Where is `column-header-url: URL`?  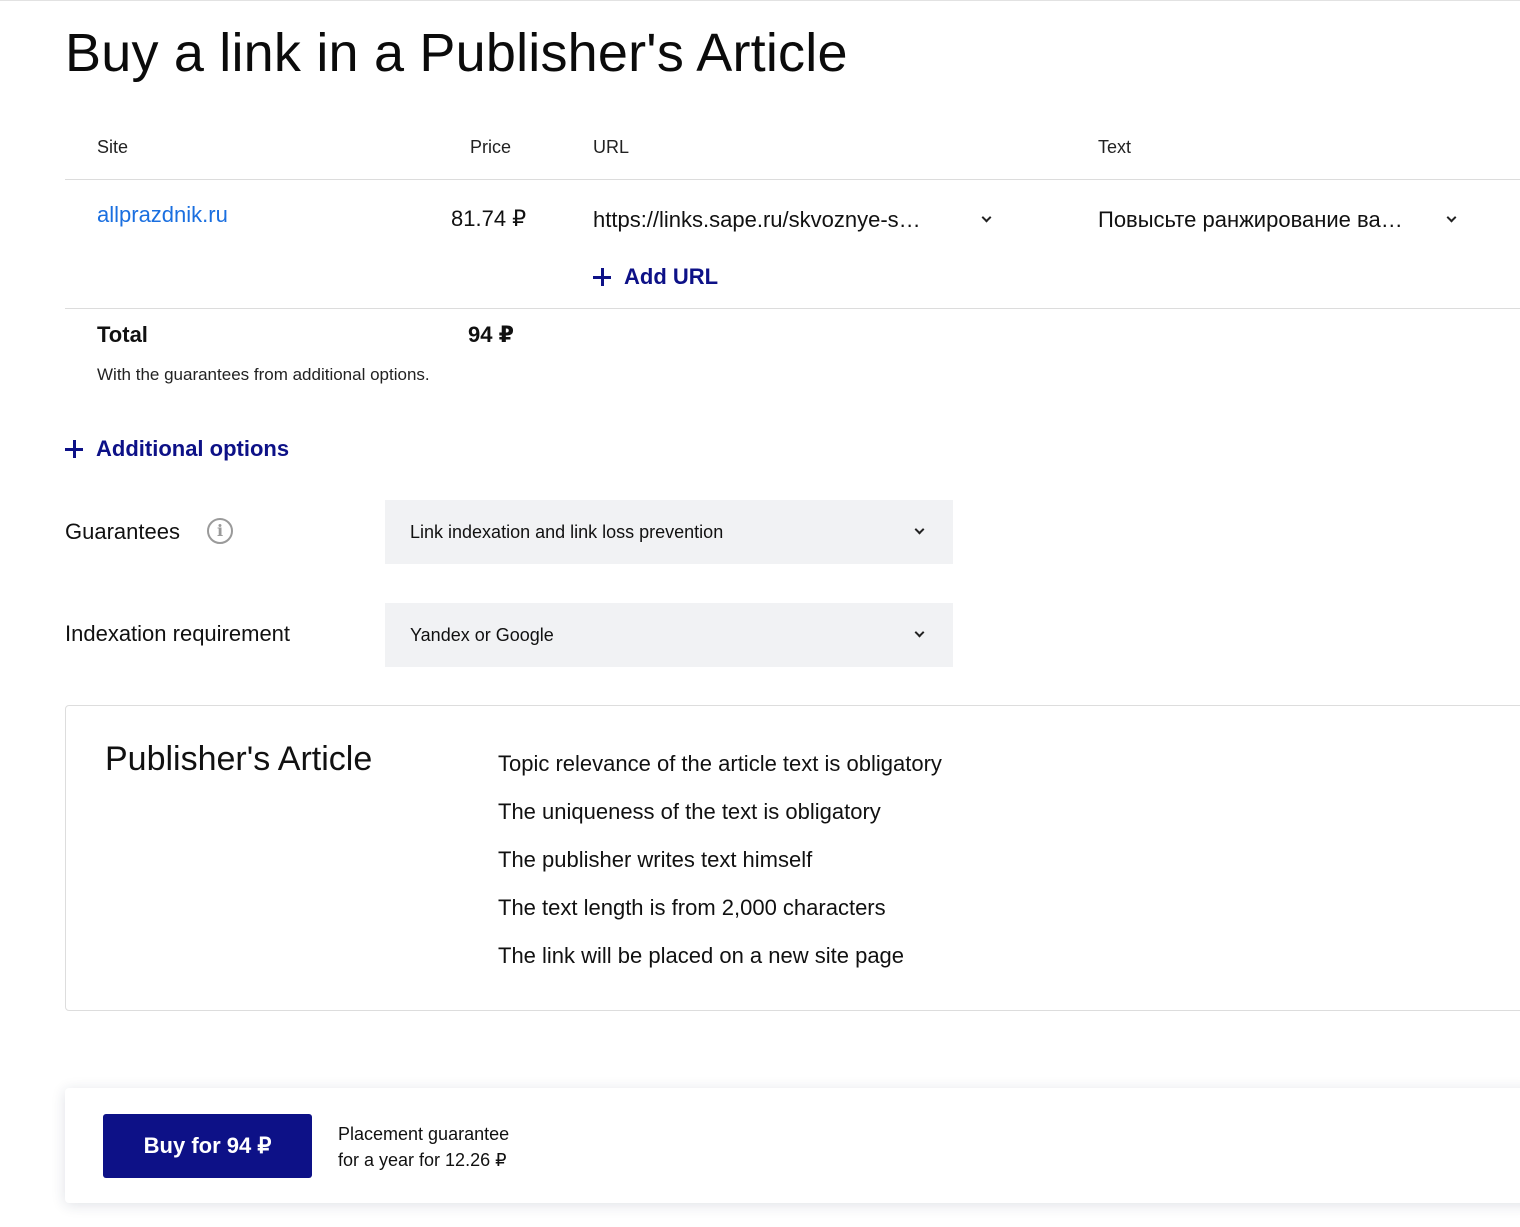
column-header-url: URL is located at coordinates (611, 147).